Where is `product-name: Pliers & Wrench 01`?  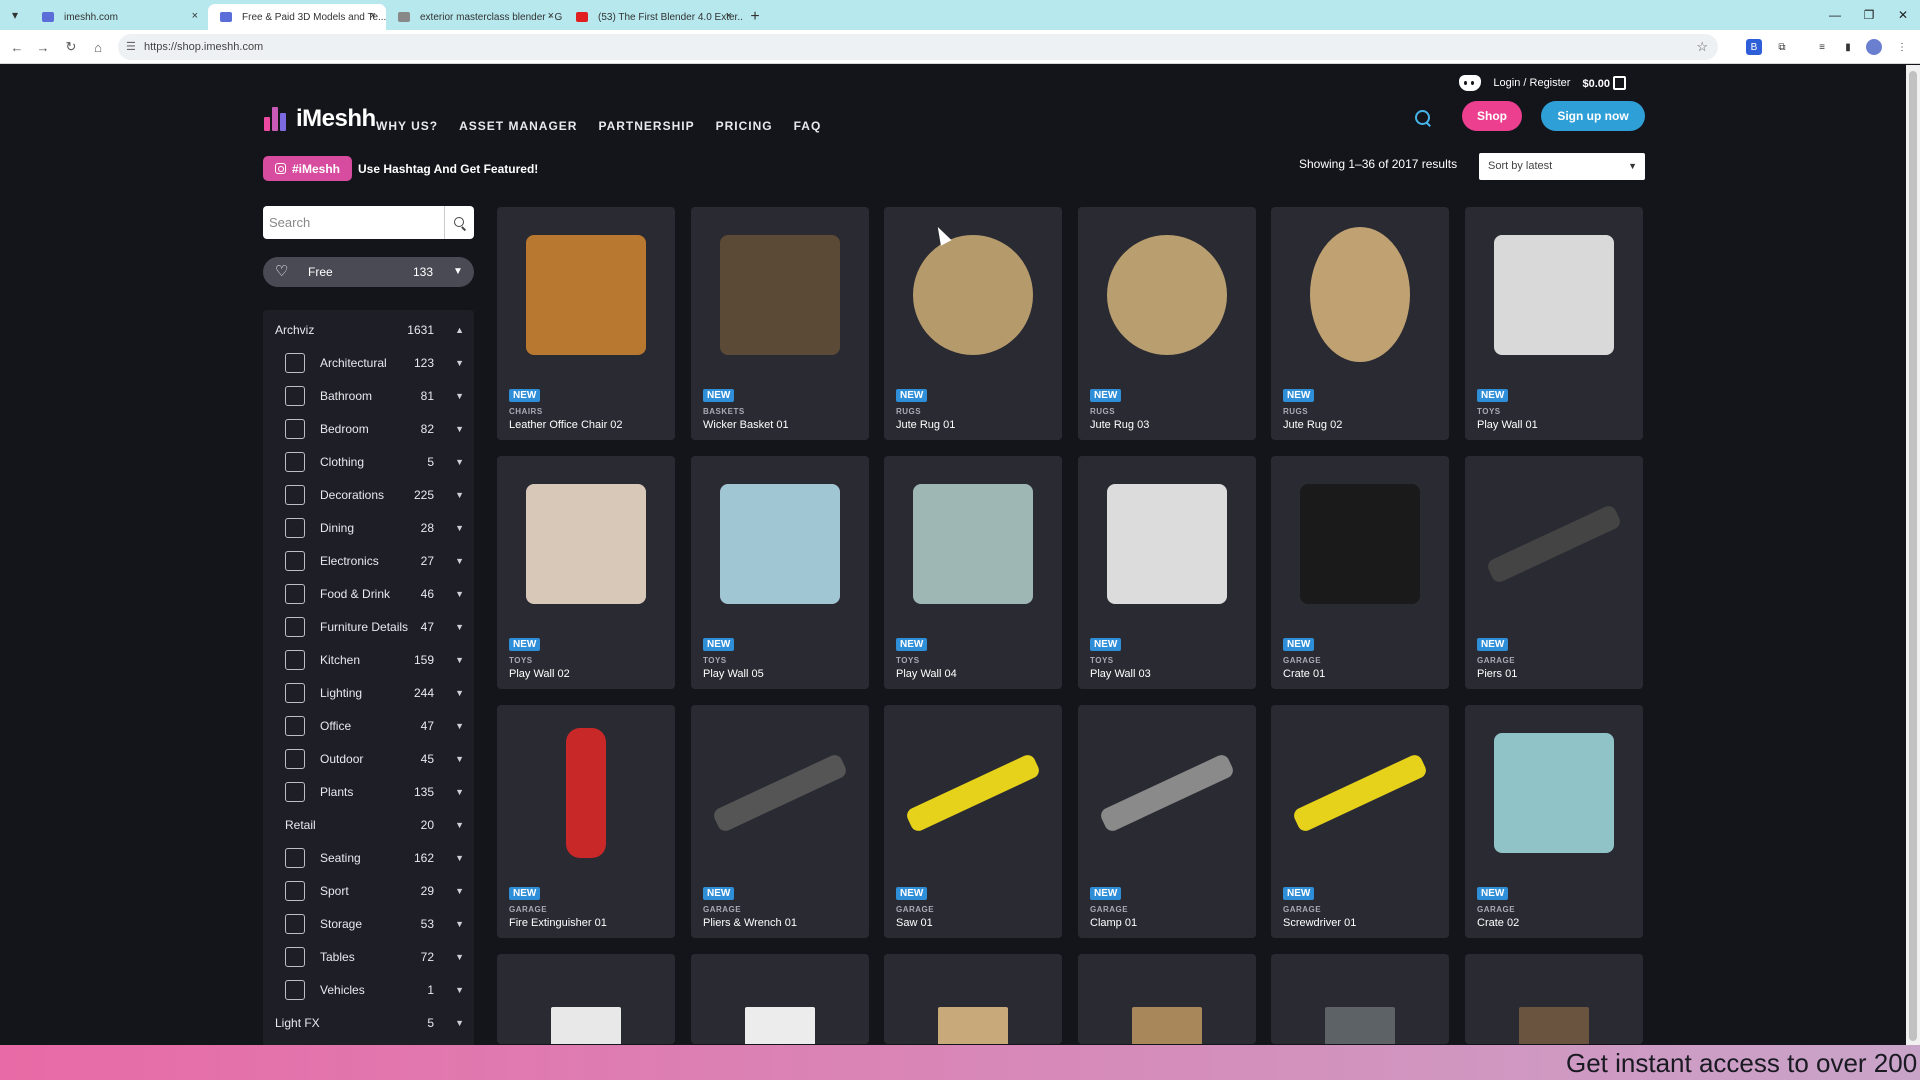
product-name: Pliers & Wrench 01 is located at coordinates (750, 923).